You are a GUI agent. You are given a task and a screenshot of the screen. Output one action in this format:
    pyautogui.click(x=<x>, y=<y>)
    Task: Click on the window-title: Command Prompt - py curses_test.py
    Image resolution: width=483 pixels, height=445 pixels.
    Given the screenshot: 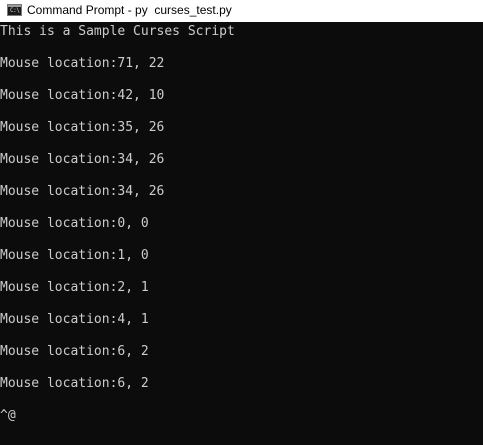 What is the action you would take?
    pyautogui.click(x=129, y=10)
    